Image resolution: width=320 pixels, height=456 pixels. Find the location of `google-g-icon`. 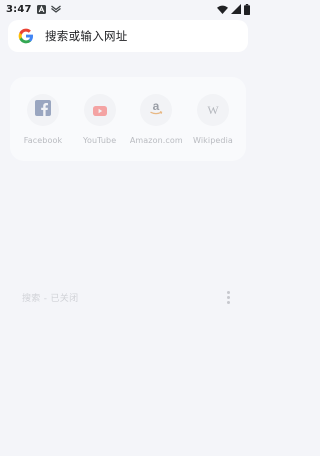

google-g-icon is located at coordinates (26, 36).